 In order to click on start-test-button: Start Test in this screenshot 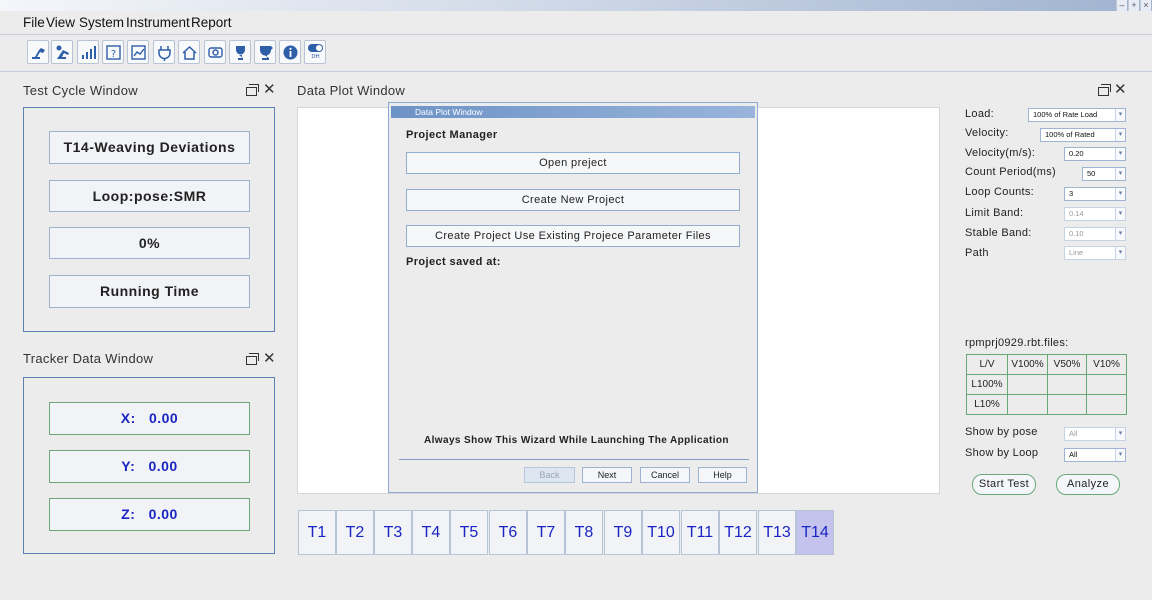, I will do `click(1004, 484)`.